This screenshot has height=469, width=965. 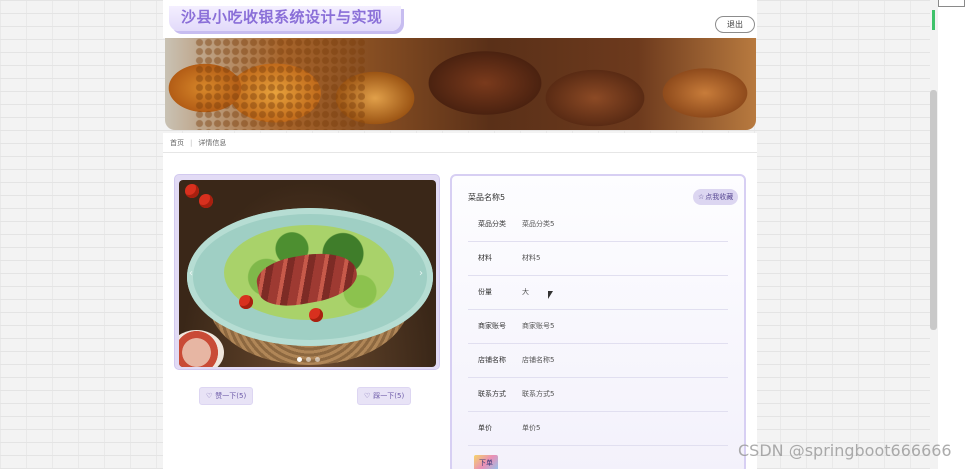 I want to click on order-button: 下单, so click(x=486, y=462).